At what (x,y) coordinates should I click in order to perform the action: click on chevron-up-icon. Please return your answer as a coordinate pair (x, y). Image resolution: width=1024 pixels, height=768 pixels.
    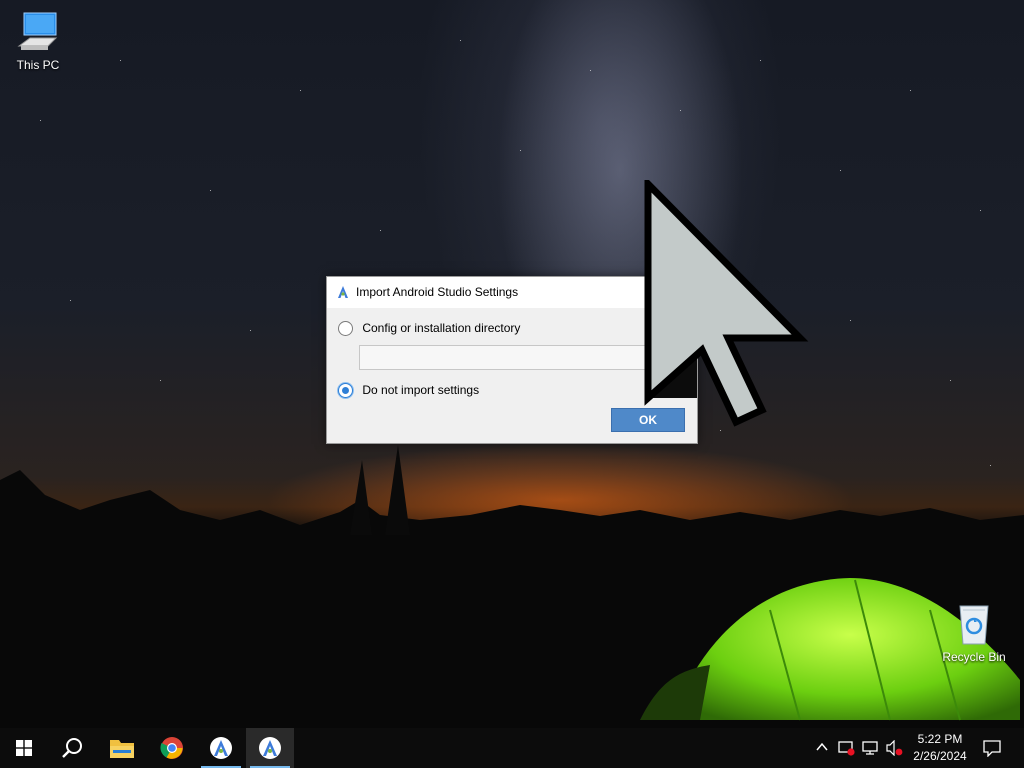
    Looking at the image, I should click on (822, 747).